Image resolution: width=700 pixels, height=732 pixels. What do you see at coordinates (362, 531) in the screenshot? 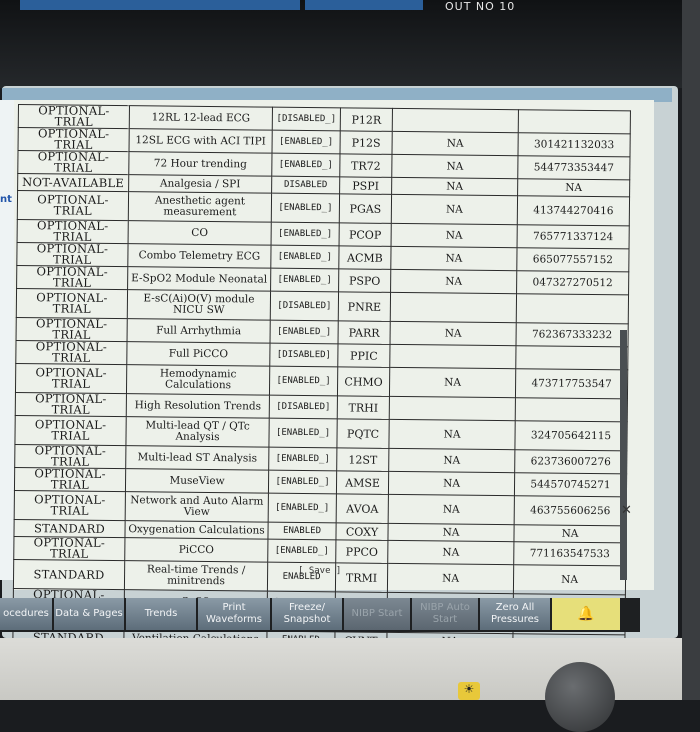
I see `option-code-cell: COXY` at bounding box center [362, 531].